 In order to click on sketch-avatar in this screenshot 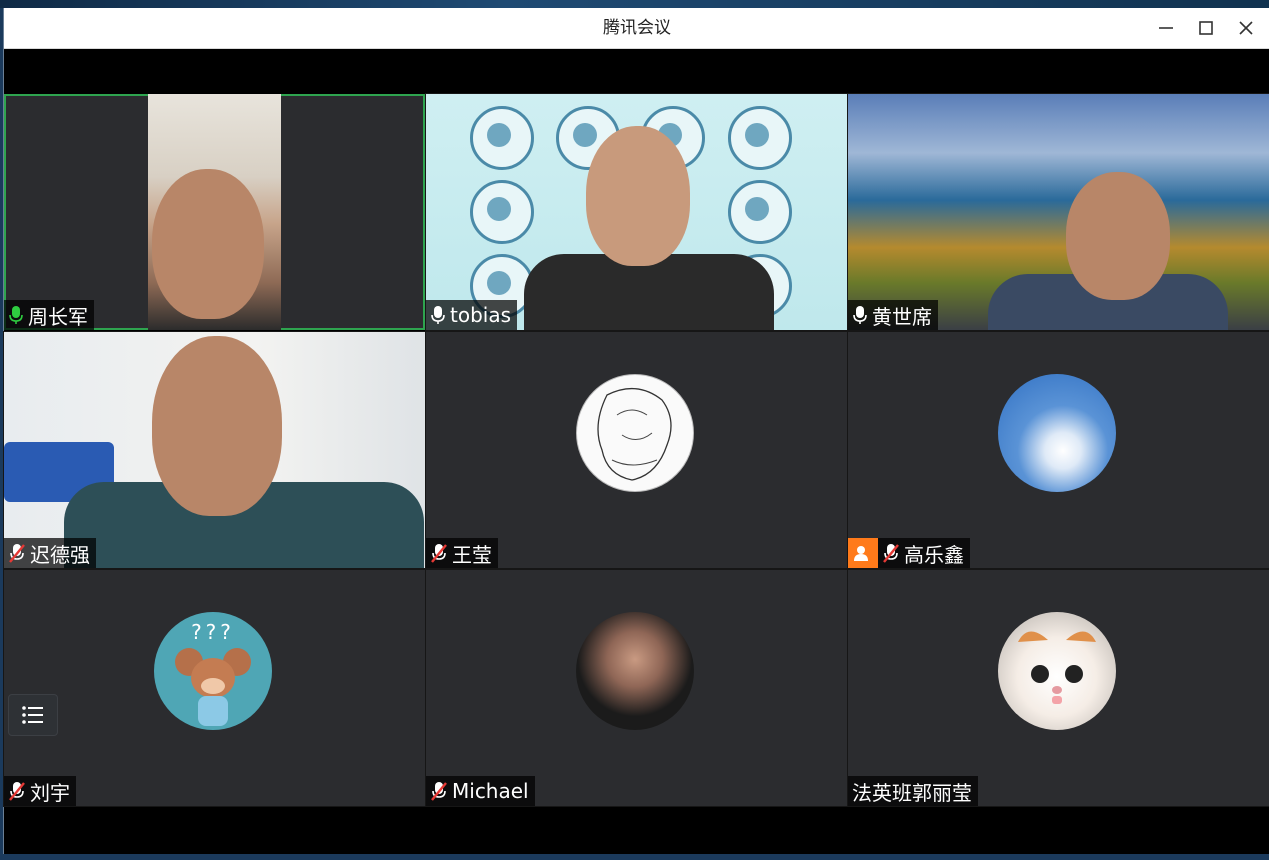, I will do `click(635, 433)`.